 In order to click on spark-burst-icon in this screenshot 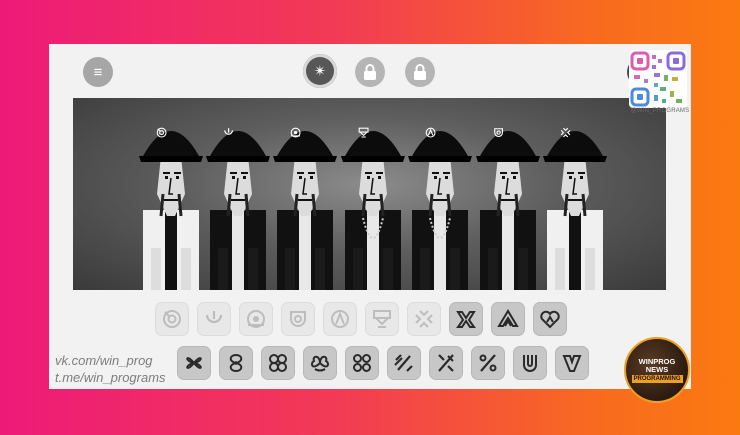, I will do `click(424, 319)`.